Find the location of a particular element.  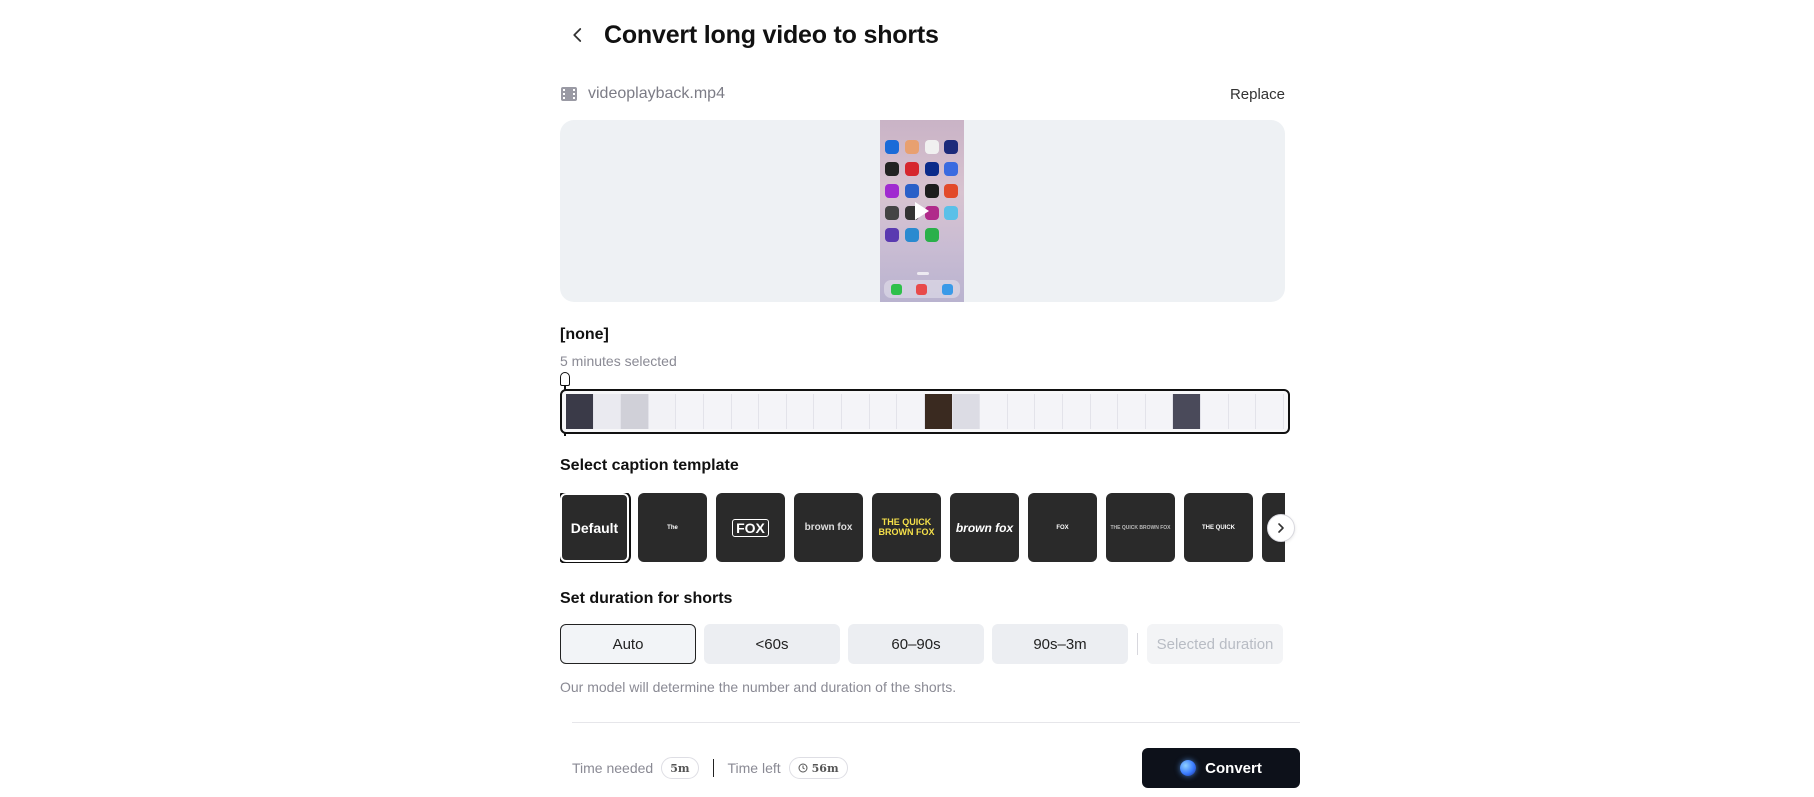

time-needed-badge: 5m is located at coordinates (680, 768).